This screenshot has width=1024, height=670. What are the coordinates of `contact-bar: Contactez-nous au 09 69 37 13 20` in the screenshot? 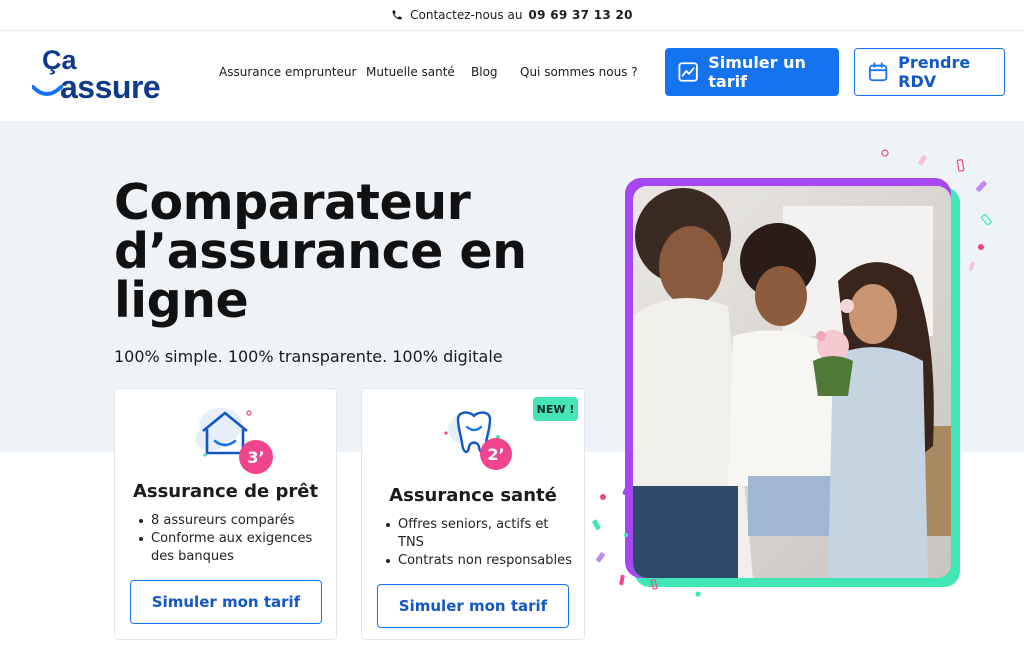 It's located at (512, 15).